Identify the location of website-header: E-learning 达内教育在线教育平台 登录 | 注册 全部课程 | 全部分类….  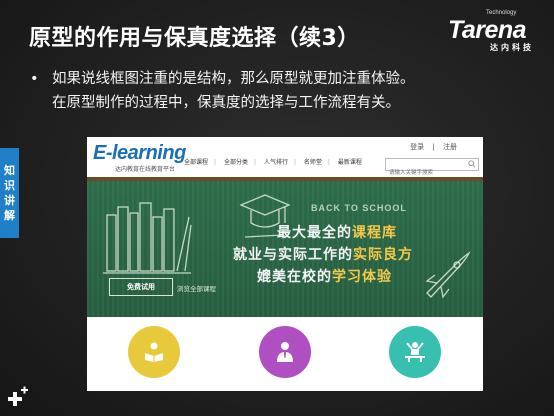
(285, 158).